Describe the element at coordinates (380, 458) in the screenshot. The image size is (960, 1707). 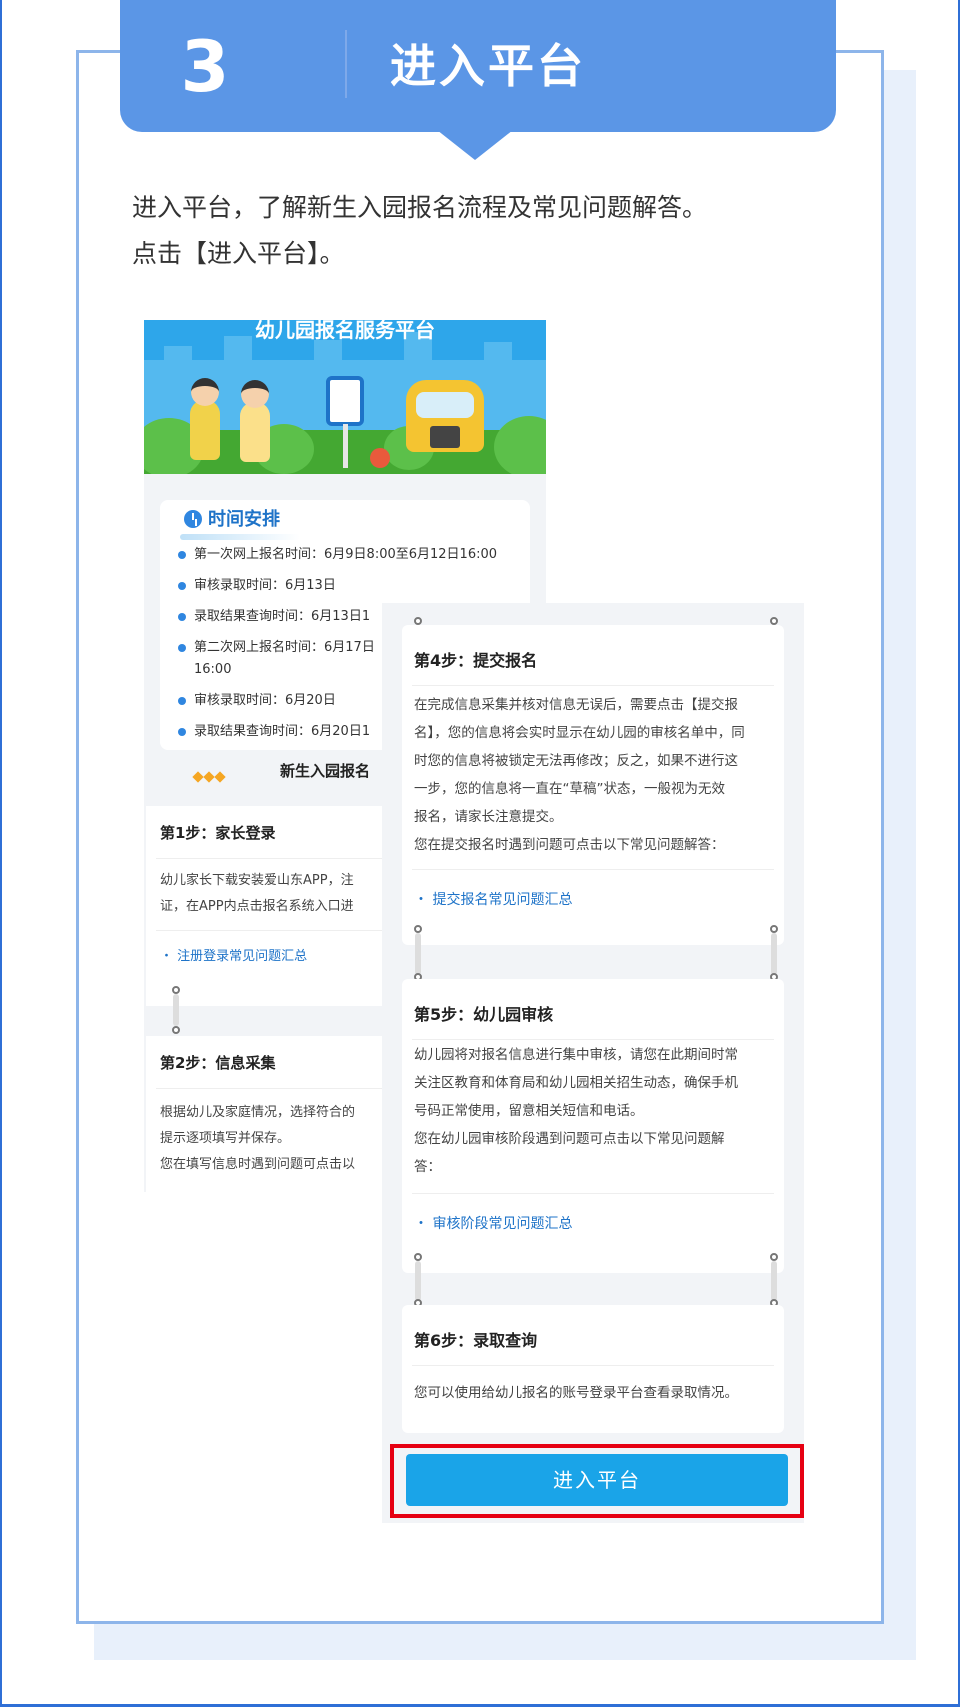
I see `ball-icon` at that location.